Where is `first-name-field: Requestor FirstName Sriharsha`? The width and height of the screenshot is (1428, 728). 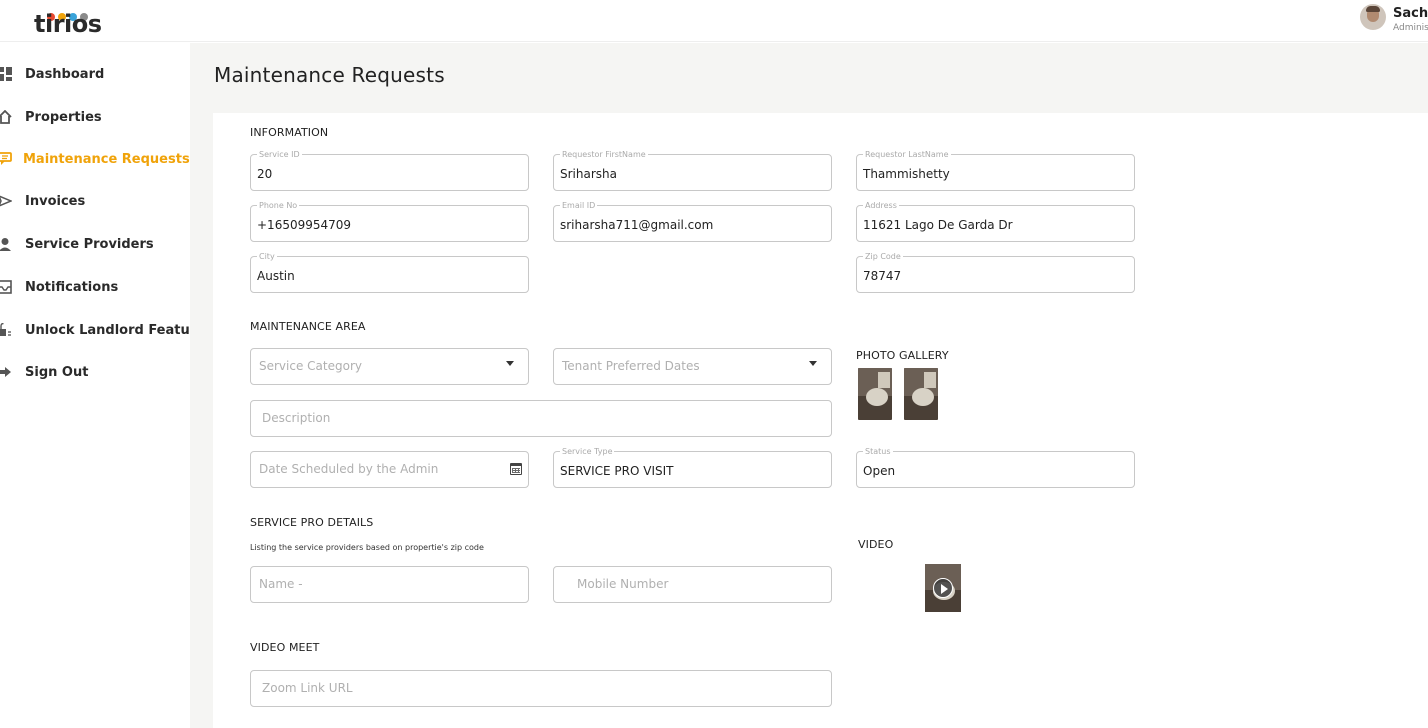 first-name-field: Requestor FirstName Sriharsha is located at coordinates (692, 170).